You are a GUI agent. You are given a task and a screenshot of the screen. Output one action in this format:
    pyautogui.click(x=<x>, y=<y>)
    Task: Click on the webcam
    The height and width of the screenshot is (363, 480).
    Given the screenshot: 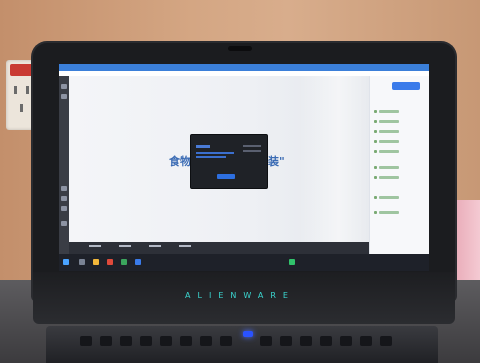 What is the action you would take?
    pyautogui.click(x=240, y=48)
    